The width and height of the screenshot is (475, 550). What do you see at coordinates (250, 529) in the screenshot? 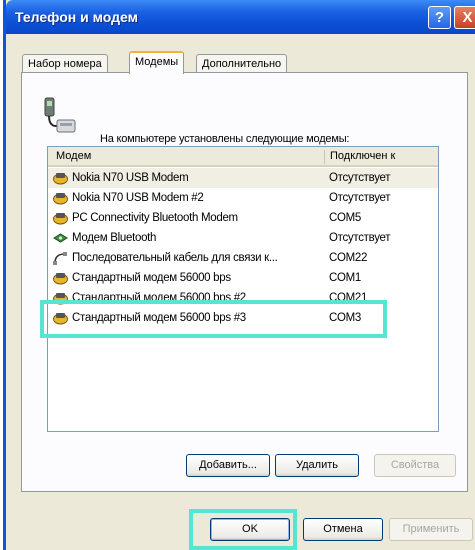
I see `ok-button: OK` at bounding box center [250, 529].